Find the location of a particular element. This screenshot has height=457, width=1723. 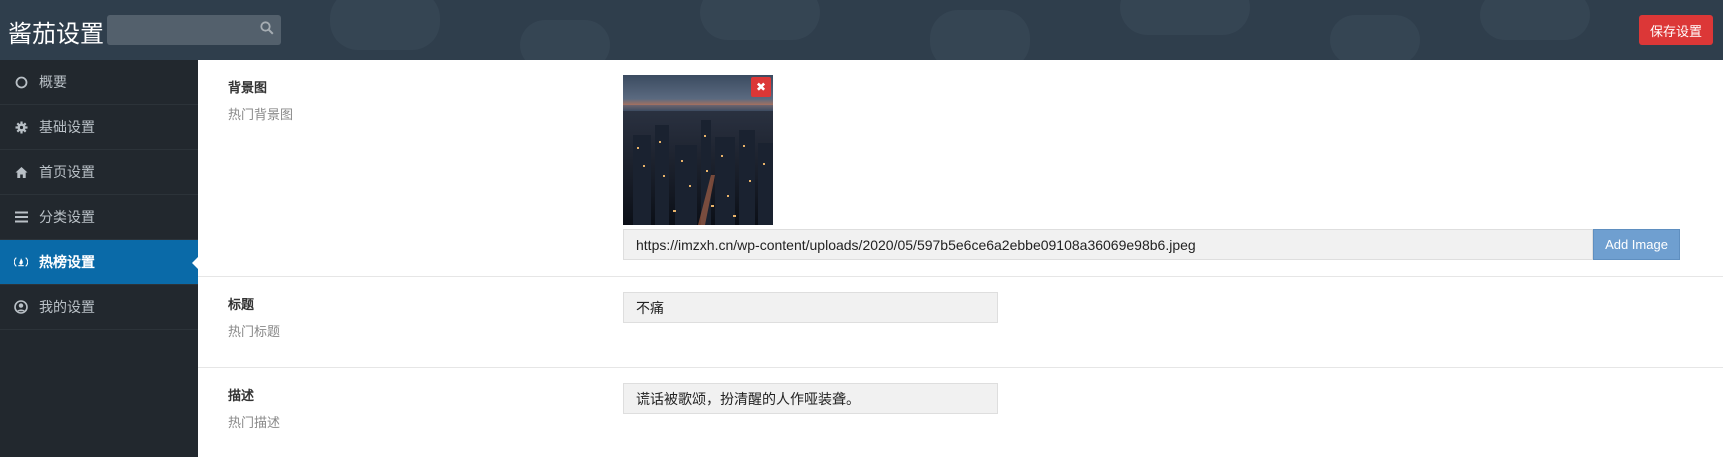

remove-image-button: ✖ is located at coordinates (761, 87).